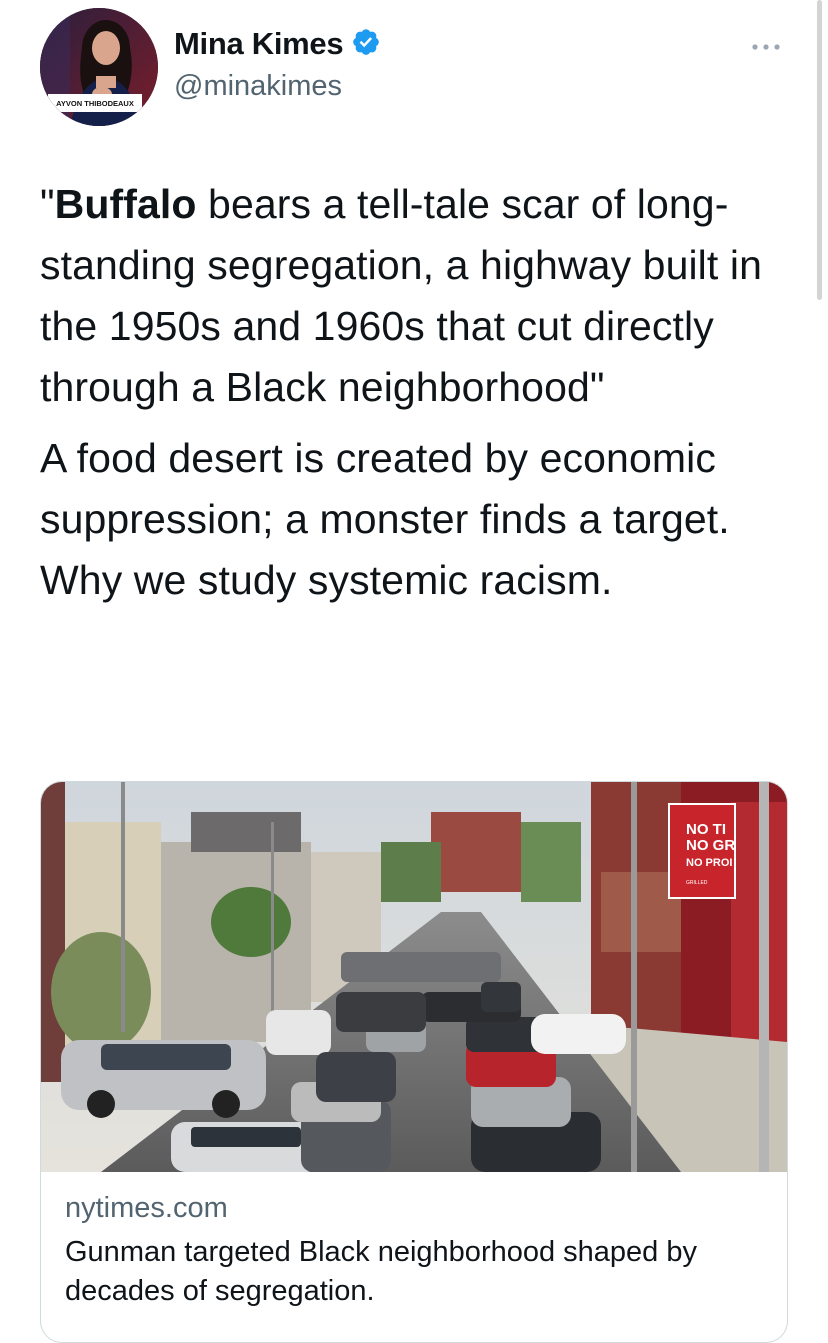 The width and height of the screenshot is (828, 1343). Describe the element at coordinates (146, 1208) in the screenshot. I see `card-source: nytimes.com` at that location.